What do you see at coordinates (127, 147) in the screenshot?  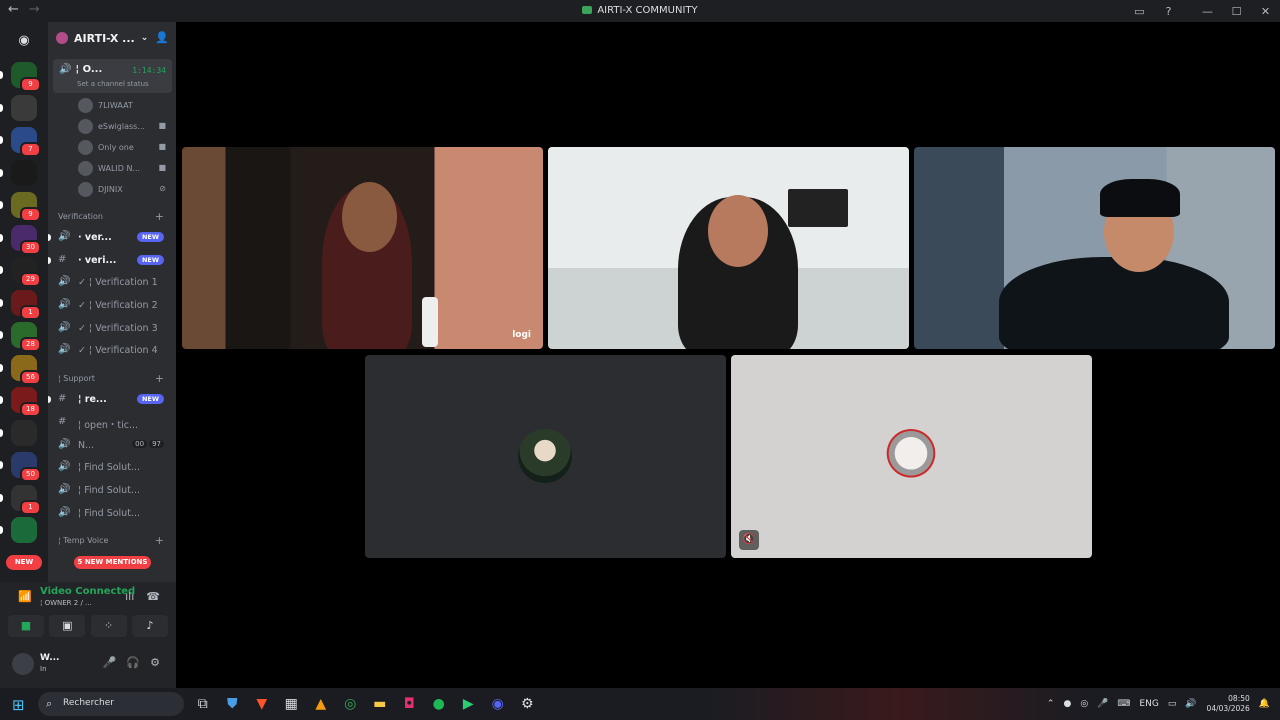 I see `voice-member: Only one ■` at bounding box center [127, 147].